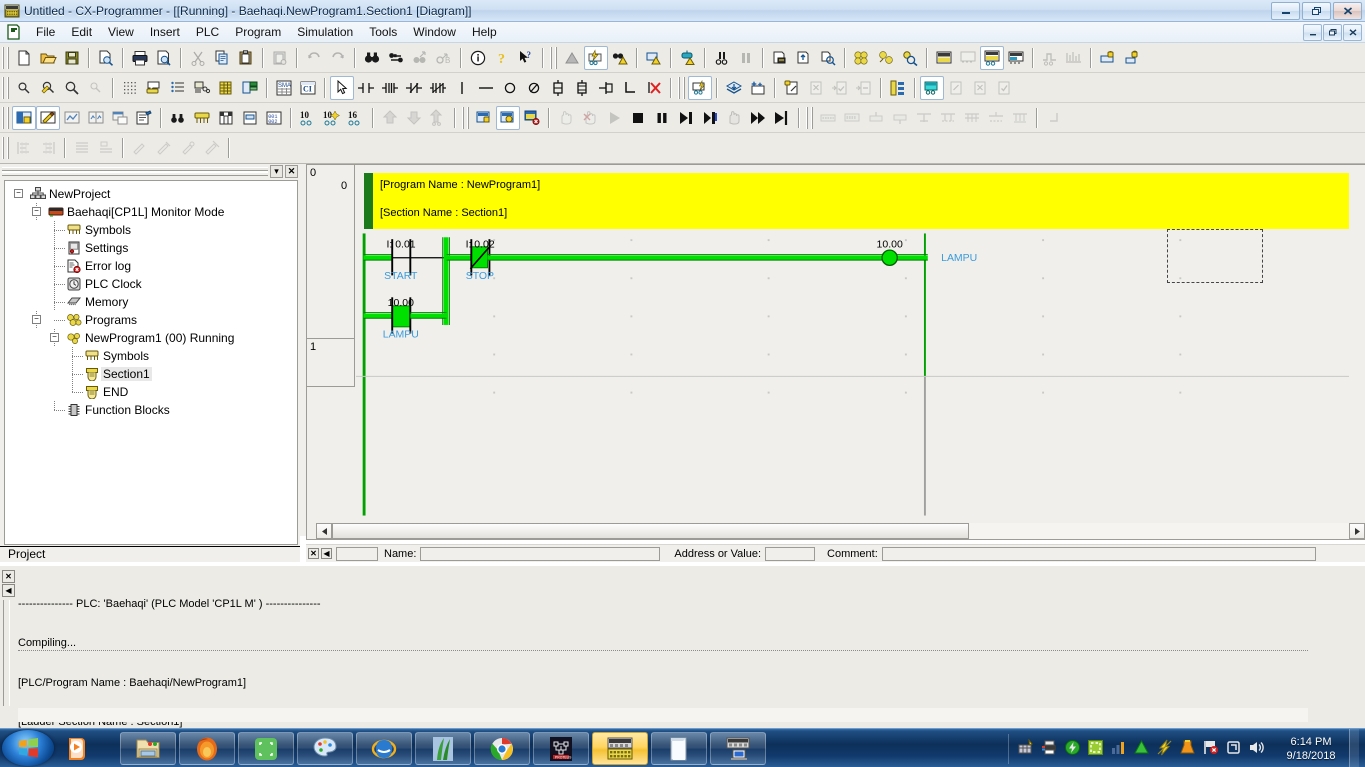 Image resolution: width=1365 pixels, height=767 pixels. Describe the element at coordinates (96, 118) in the screenshot. I see `view-split-button` at that location.